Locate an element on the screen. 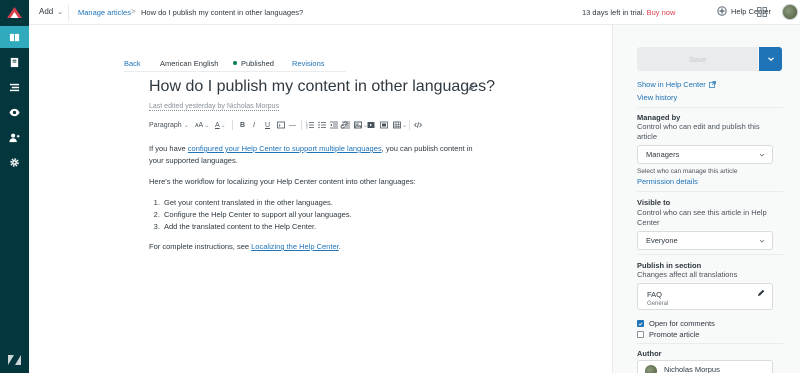 The image size is (800, 373). image-button is located at coordinates (358, 125).